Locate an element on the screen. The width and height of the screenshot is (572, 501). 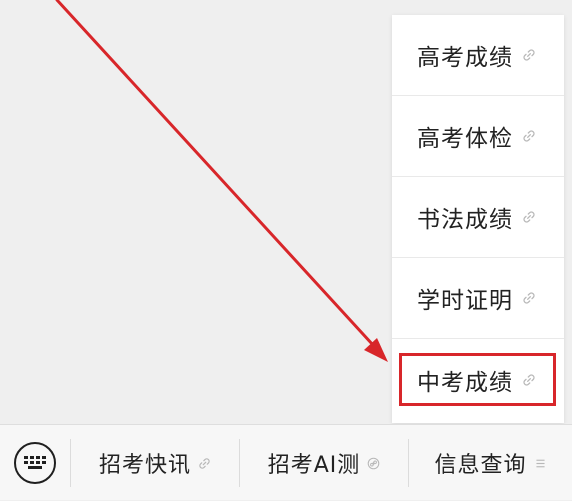
menu-item-gaokao-scores: 高考成绩 is located at coordinates (478, 55).